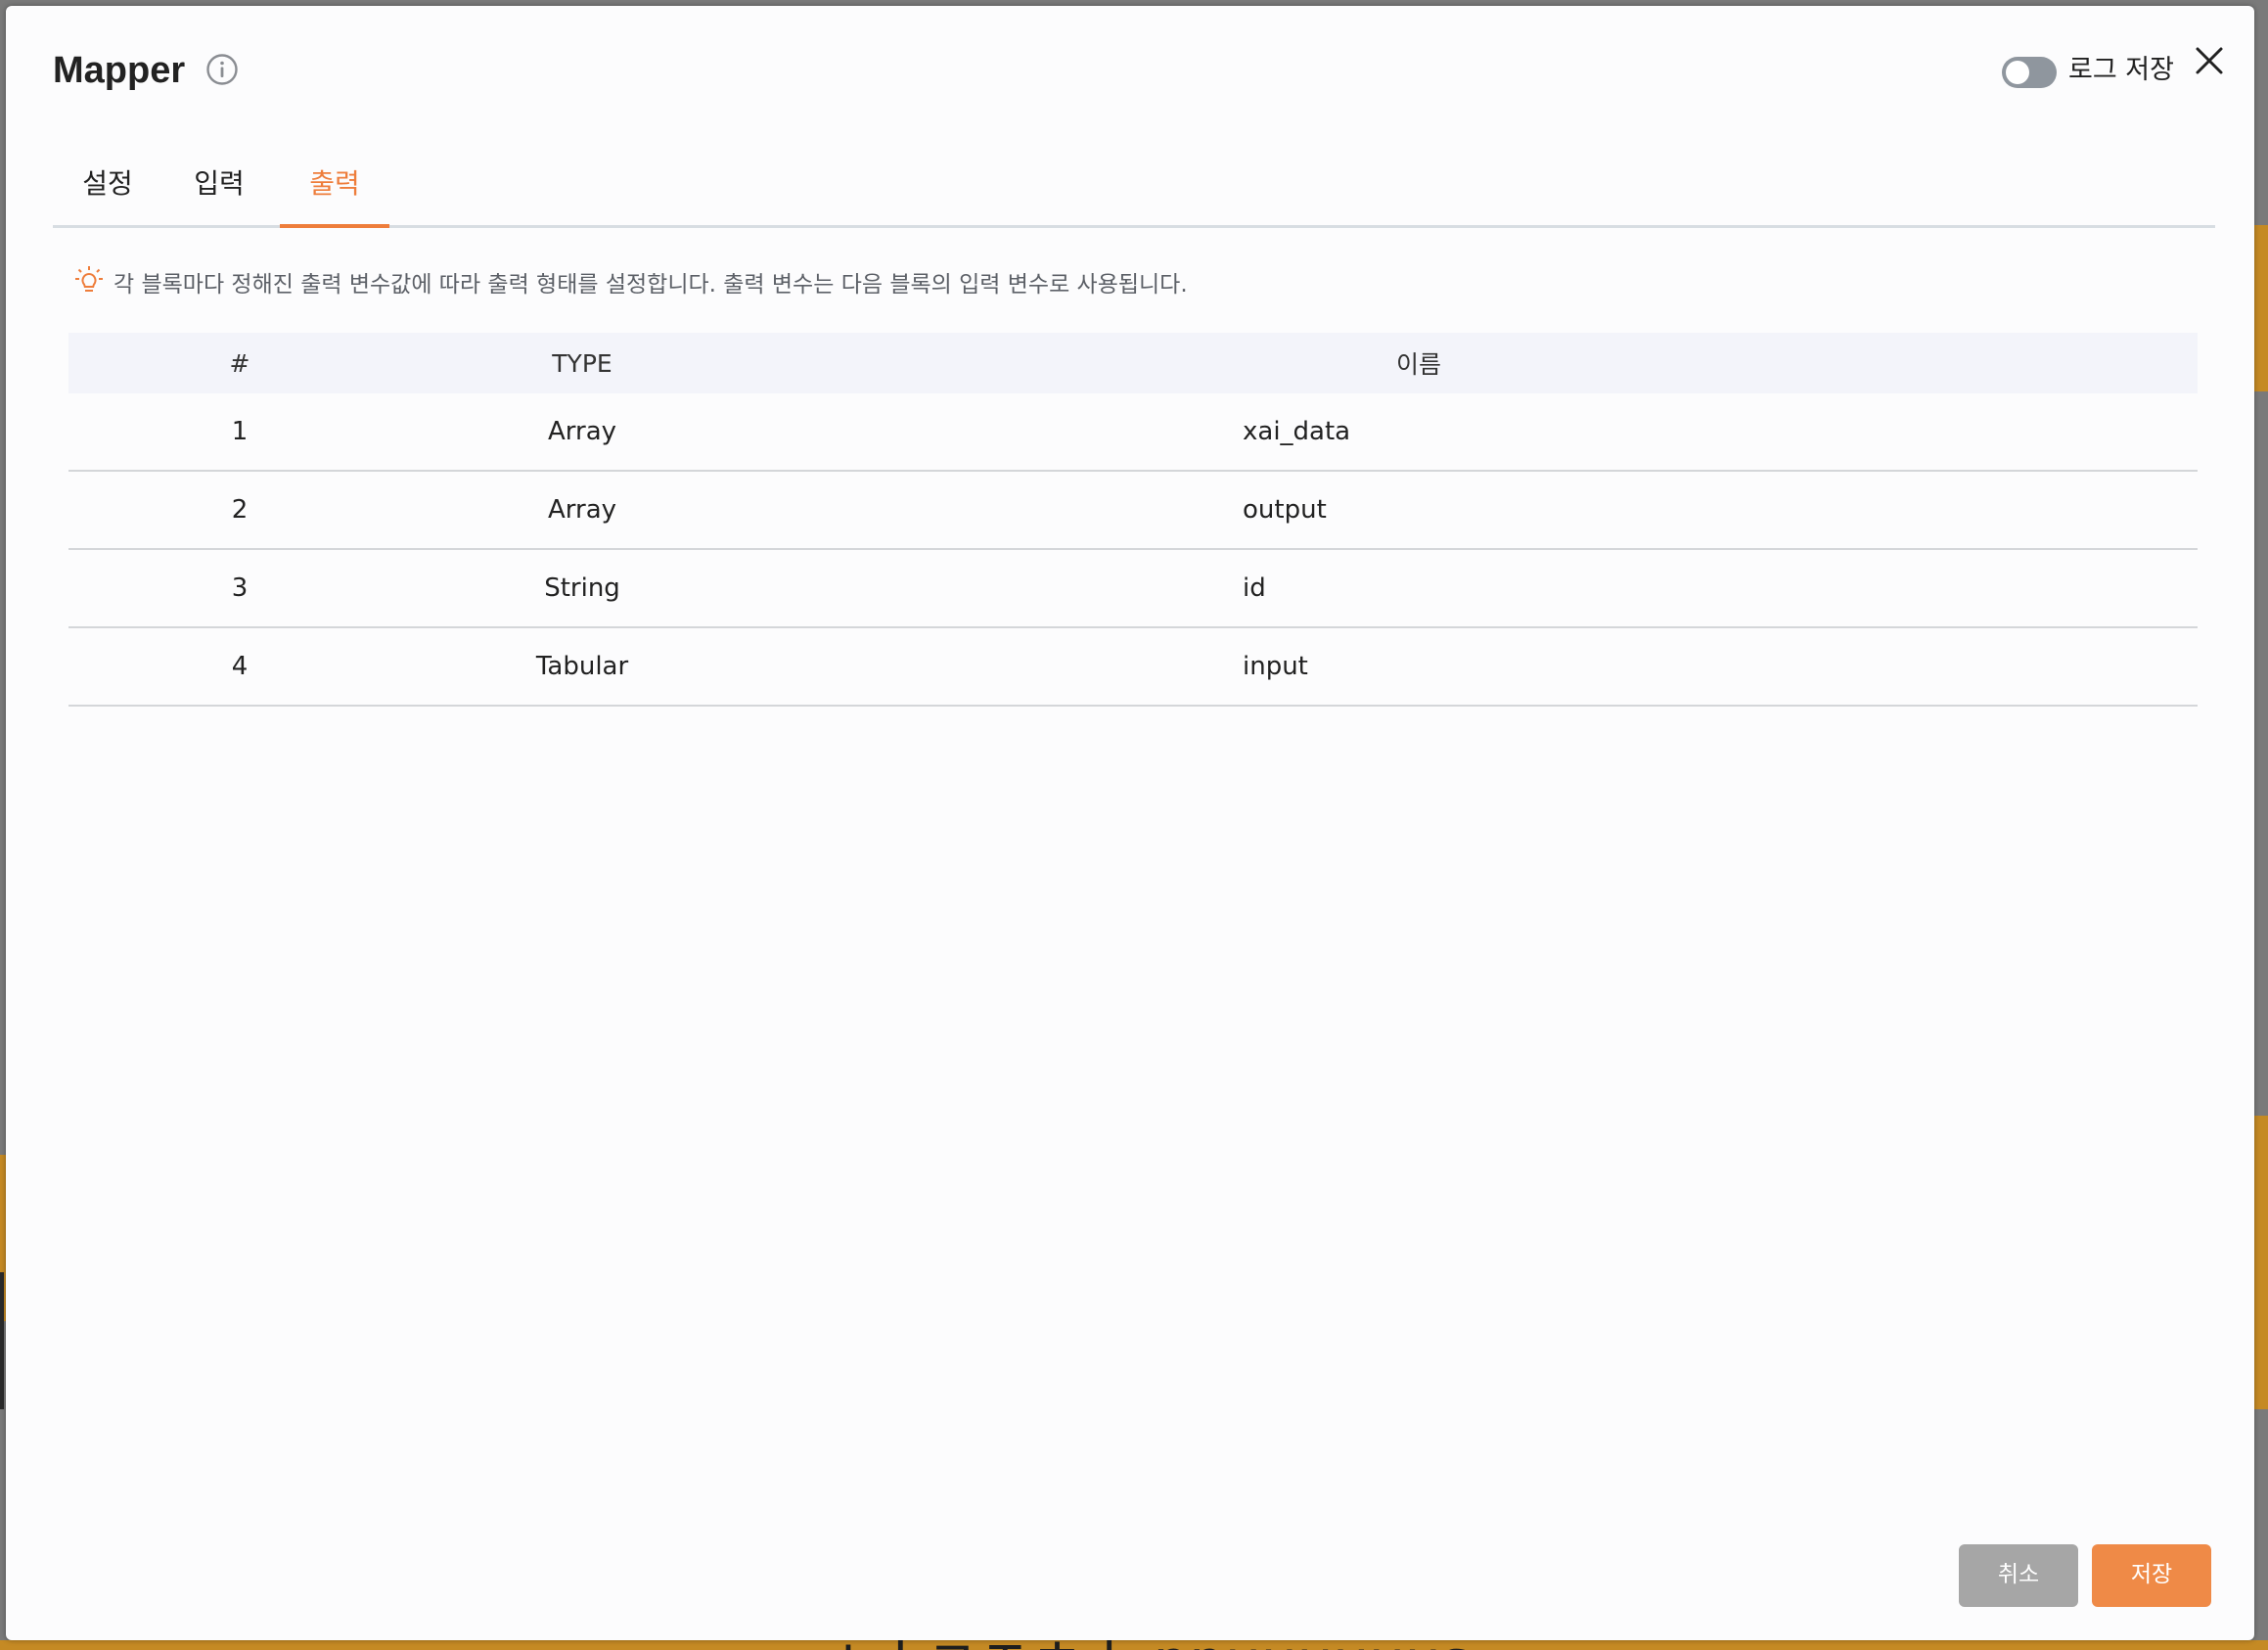  I want to click on row-type: String, so click(582, 588).